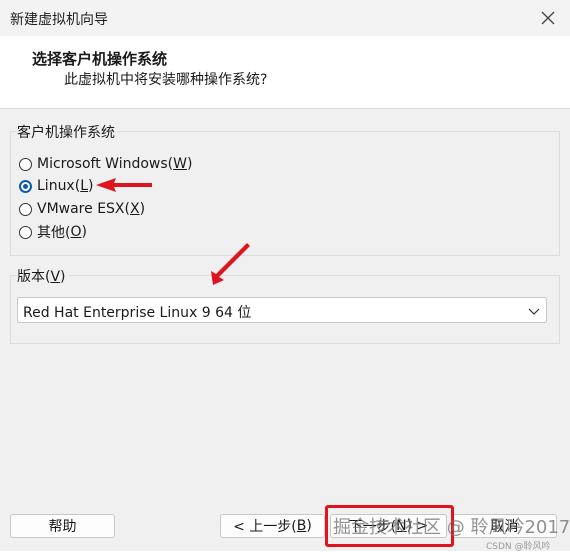 The height and width of the screenshot is (552, 570). I want to click on page-subtitle: 此虚拟机中将安装哪种操作系统?, so click(166, 80).